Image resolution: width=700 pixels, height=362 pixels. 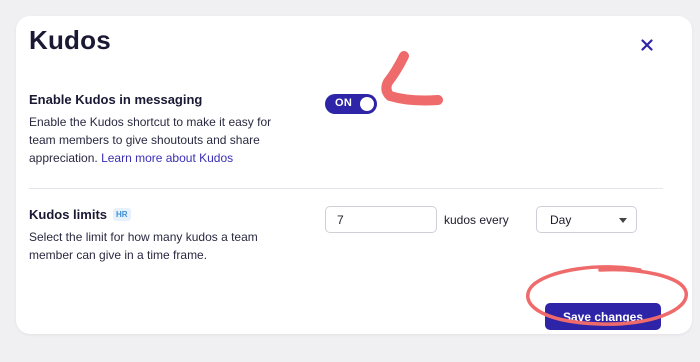 What do you see at coordinates (603, 316) in the screenshot?
I see `save-changes-button: Save changes` at bounding box center [603, 316].